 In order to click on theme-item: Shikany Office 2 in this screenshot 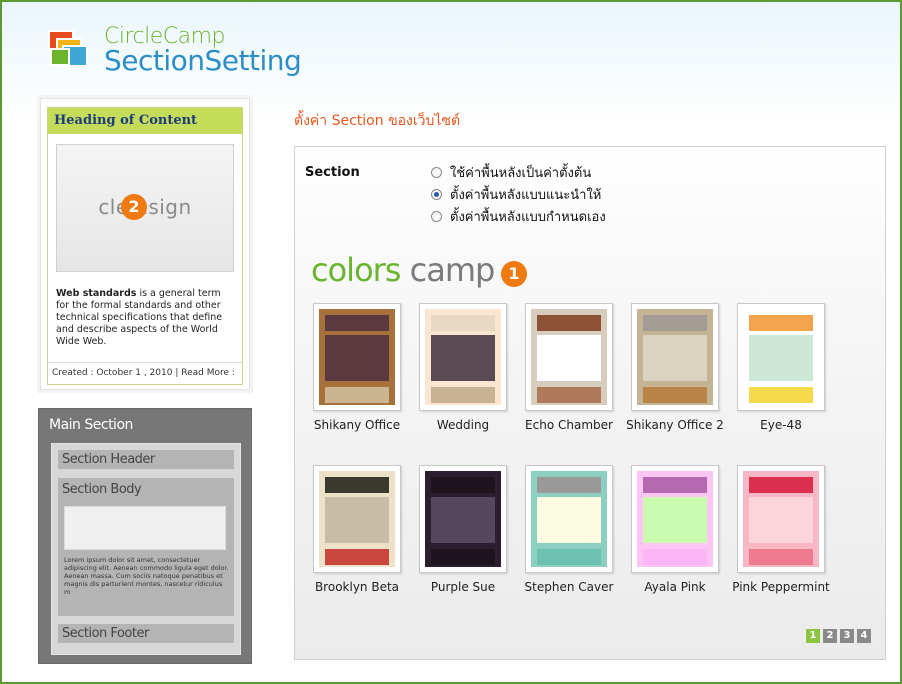, I will do `click(675, 368)`.